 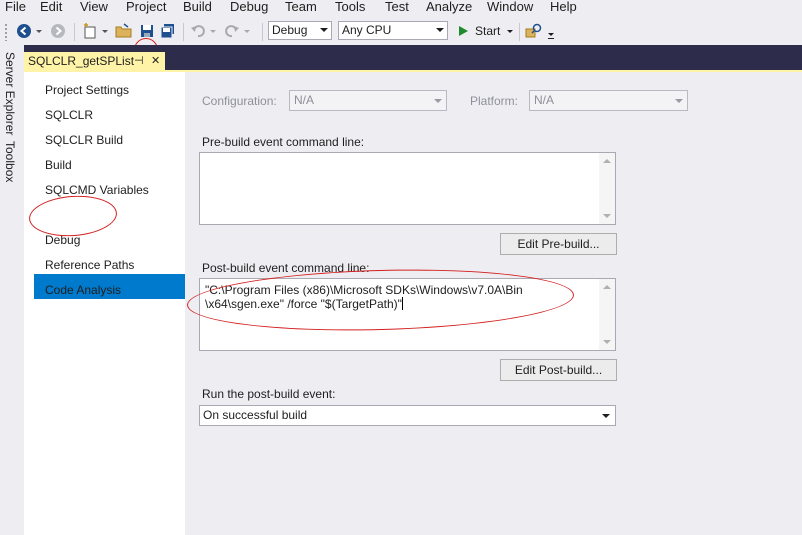 What do you see at coordinates (51, 7) in the screenshot?
I see `menu-edit: Edit` at bounding box center [51, 7].